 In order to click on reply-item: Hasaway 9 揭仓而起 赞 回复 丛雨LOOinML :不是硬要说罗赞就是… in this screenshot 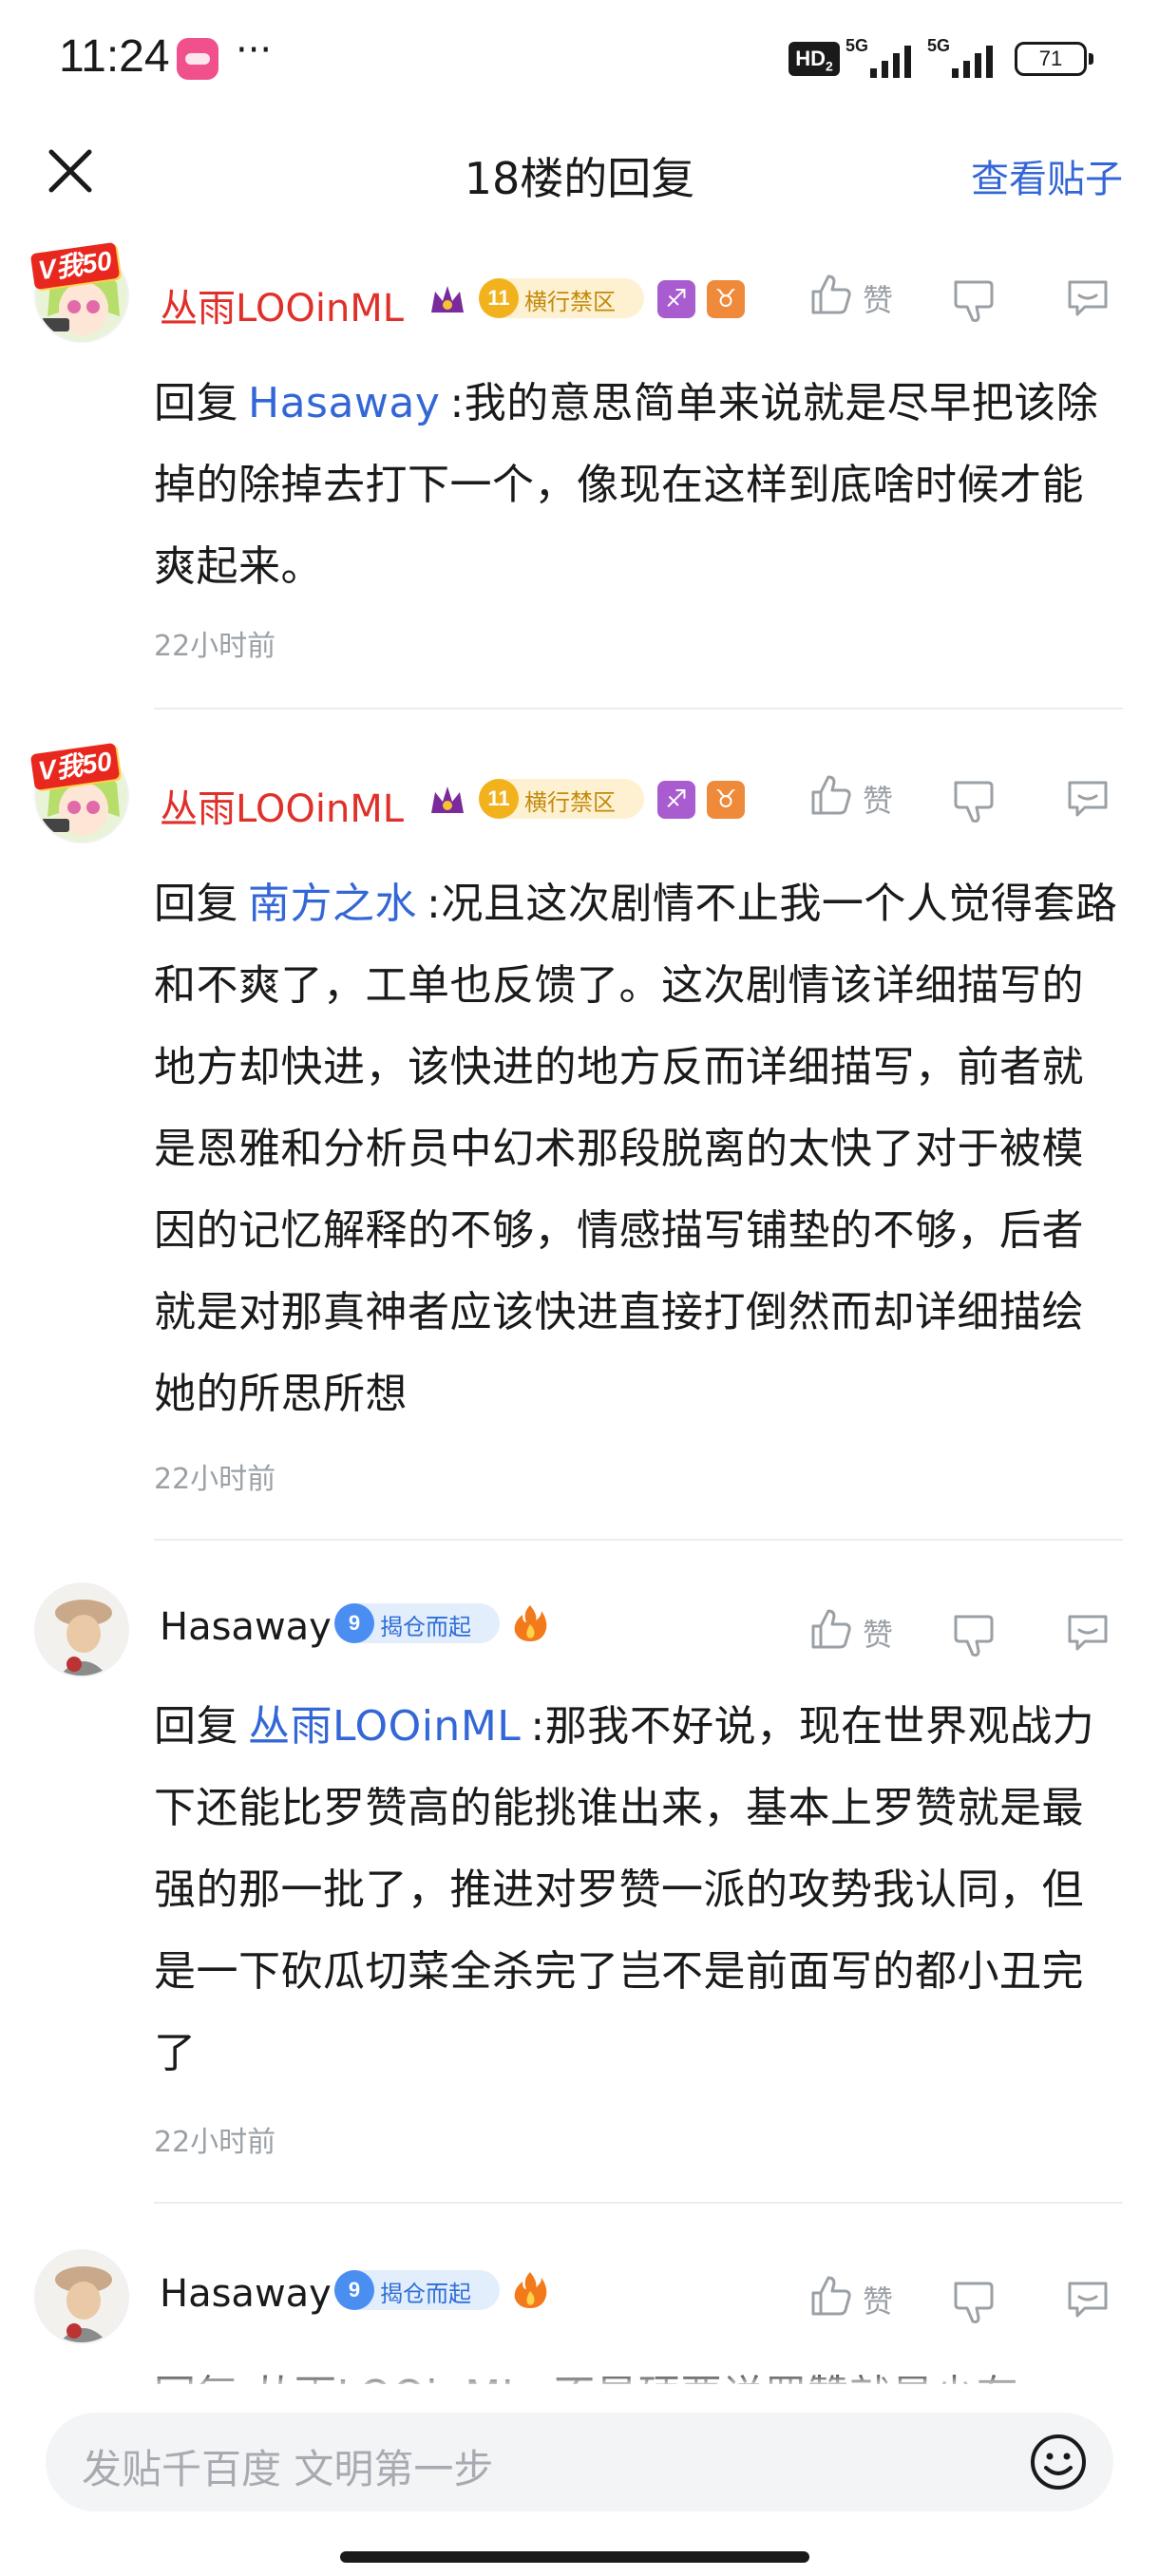, I will do `click(579, 2319)`.